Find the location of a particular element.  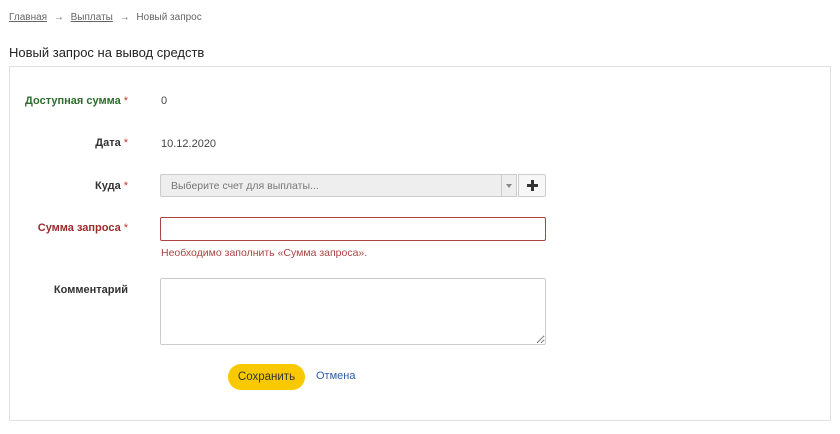

page-title: Новый запрос на вывод средств is located at coordinates (107, 52).